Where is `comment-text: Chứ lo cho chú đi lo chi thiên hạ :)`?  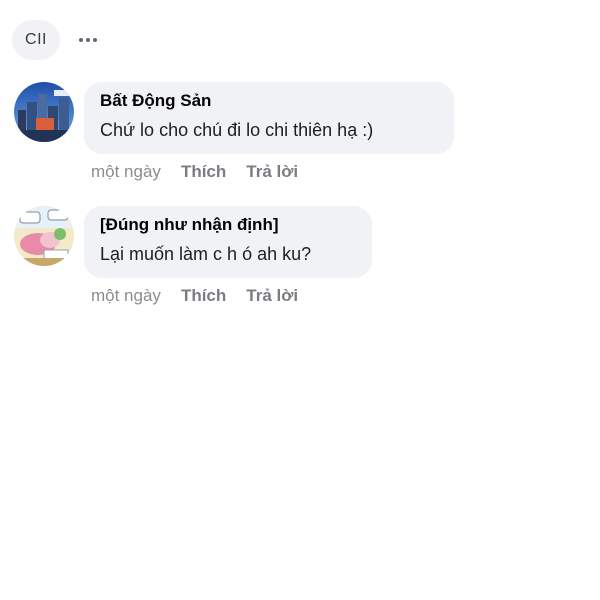 comment-text: Chứ lo cho chú đi lo chi thiên hạ :) is located at coordinates (237, 130).